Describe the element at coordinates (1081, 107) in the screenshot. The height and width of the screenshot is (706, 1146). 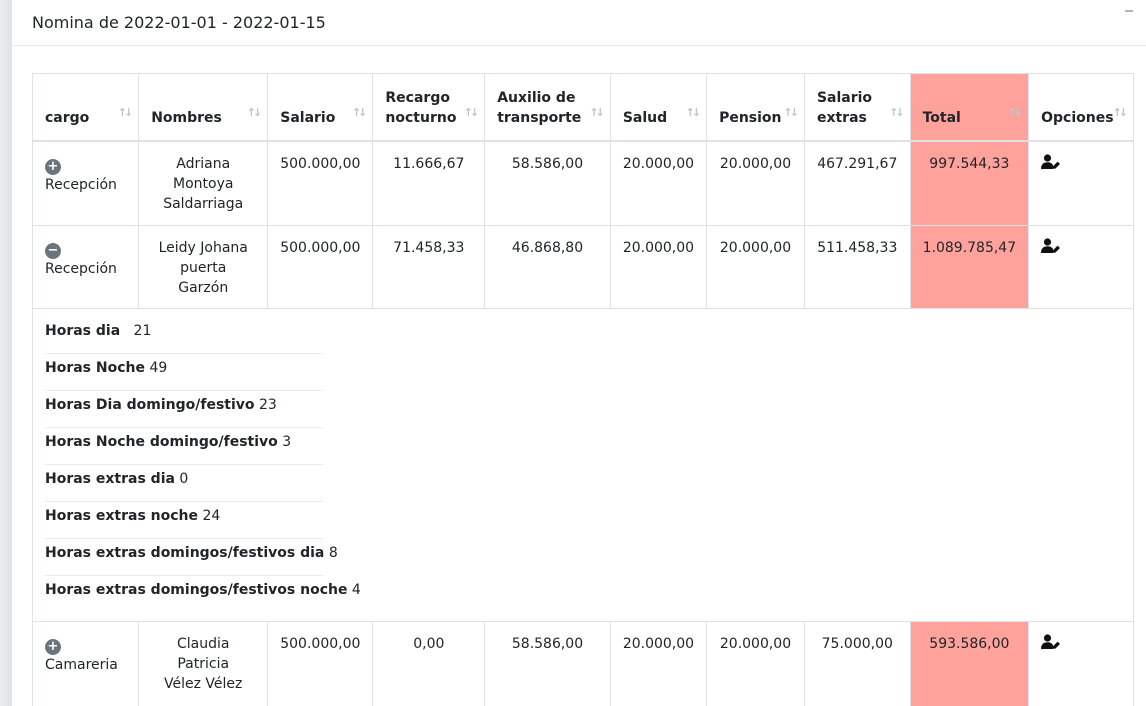
I see `column-header-opciones: Opciones ↑↓` at that location.